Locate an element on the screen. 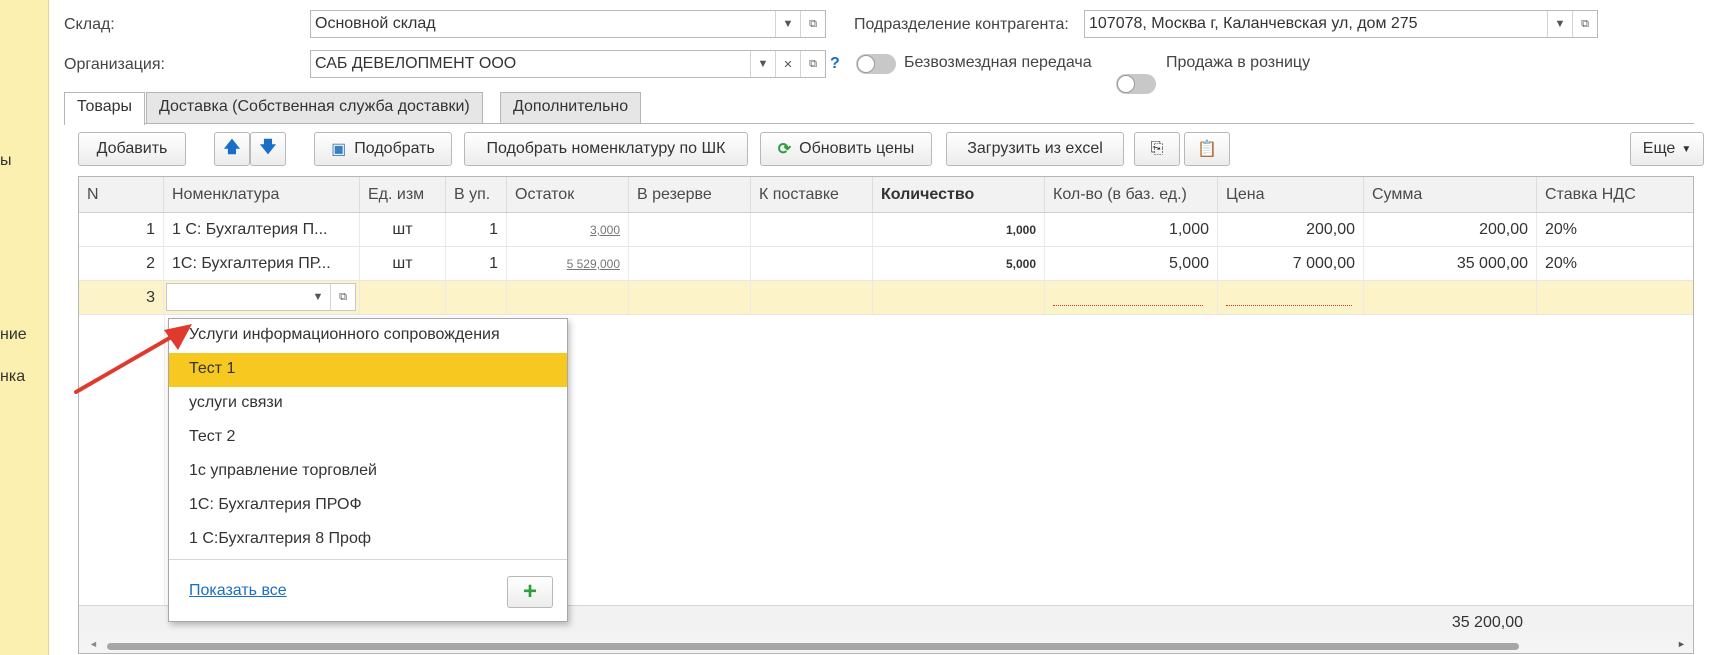  update-prices-button: ⟳ Обновить цены is located at coordinates (846, 149).